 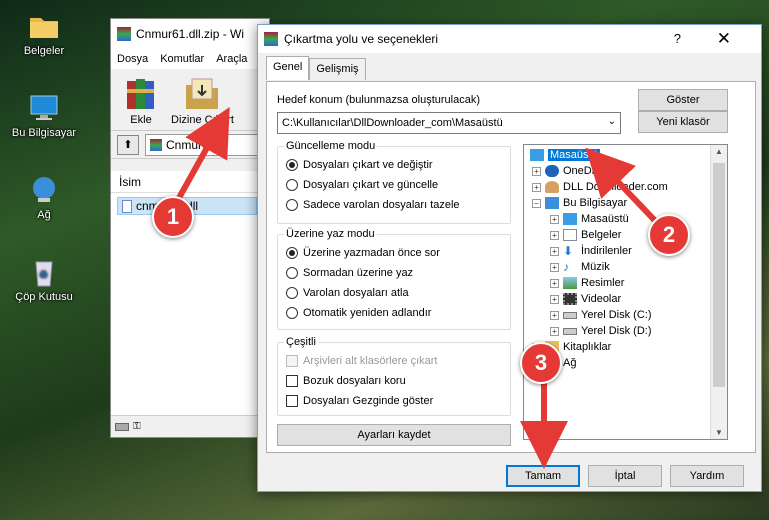 What do you see at coordinates (541, 363) in the screenshot?
I see `step-badge-3: 3` at bounding box center [541, 363].